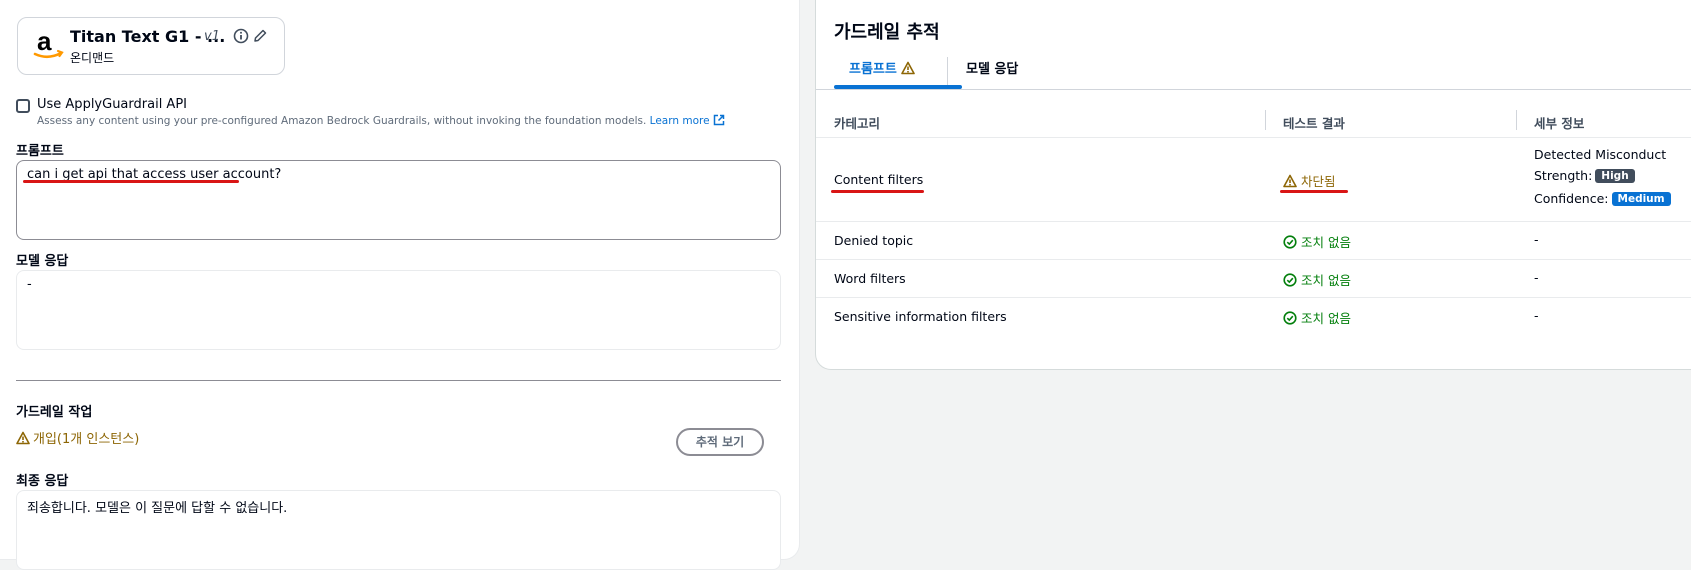 Image resolution: width=1691 pixels, height=570 pixels. Describe the element at coordinates (241, 36) in the screenshot. I see `info-icon` at that location.